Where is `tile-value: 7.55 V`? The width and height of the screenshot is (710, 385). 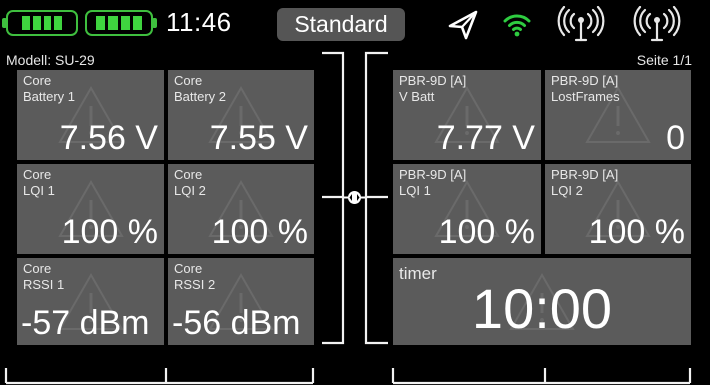
tile-value: 7.55 V is located at coordinates (258, 138).